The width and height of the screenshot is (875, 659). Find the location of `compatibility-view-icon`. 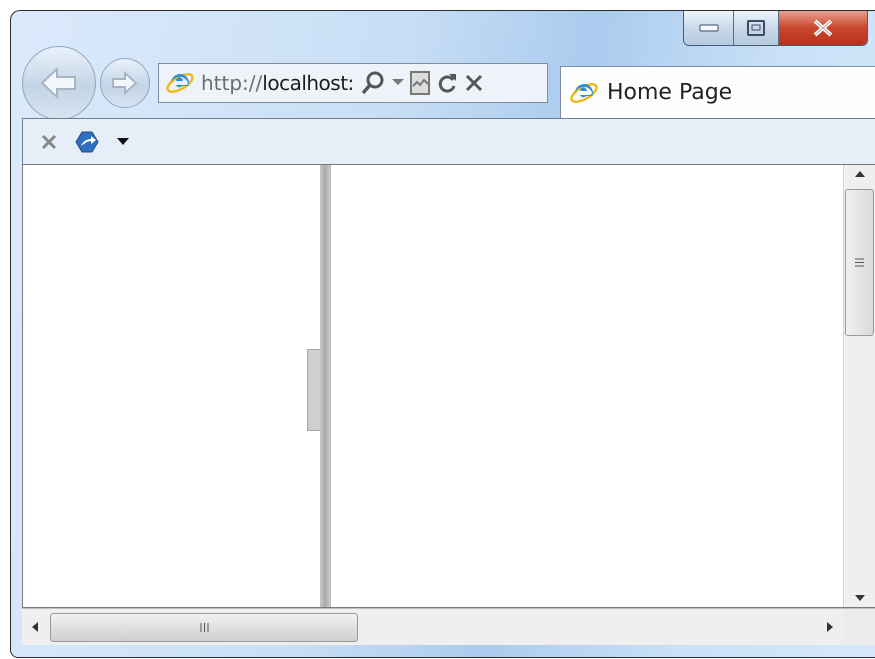

compatibility-view-icon is located at coordinates (420, 83).